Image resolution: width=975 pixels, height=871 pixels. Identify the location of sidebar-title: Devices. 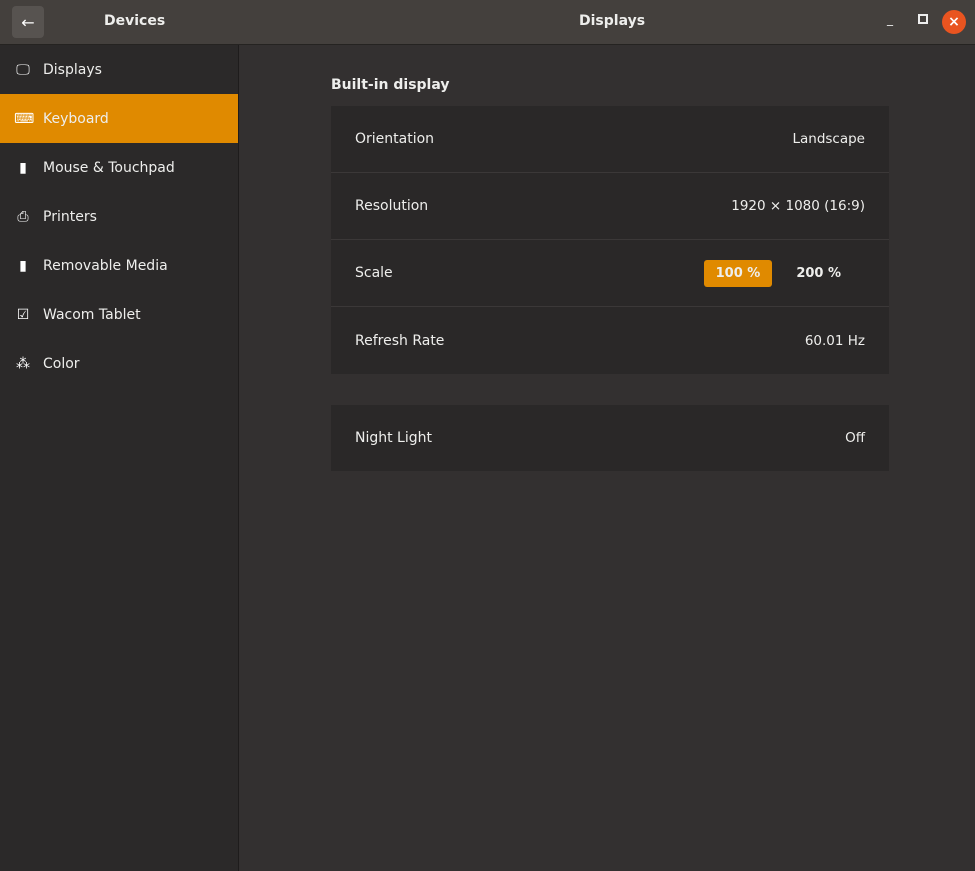
(135, 21).